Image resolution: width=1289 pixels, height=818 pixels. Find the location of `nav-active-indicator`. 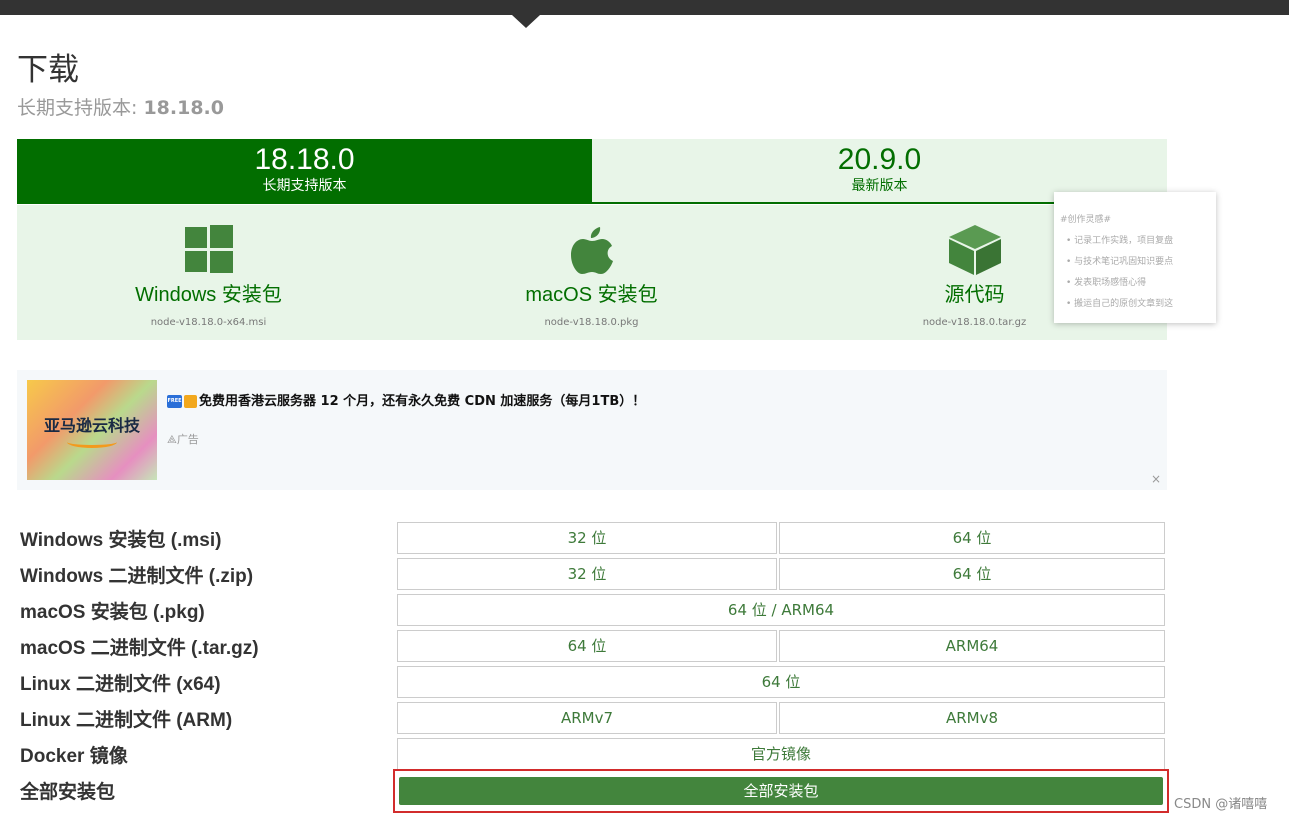

nav-active-indicator is located at coordinates (526, 21).